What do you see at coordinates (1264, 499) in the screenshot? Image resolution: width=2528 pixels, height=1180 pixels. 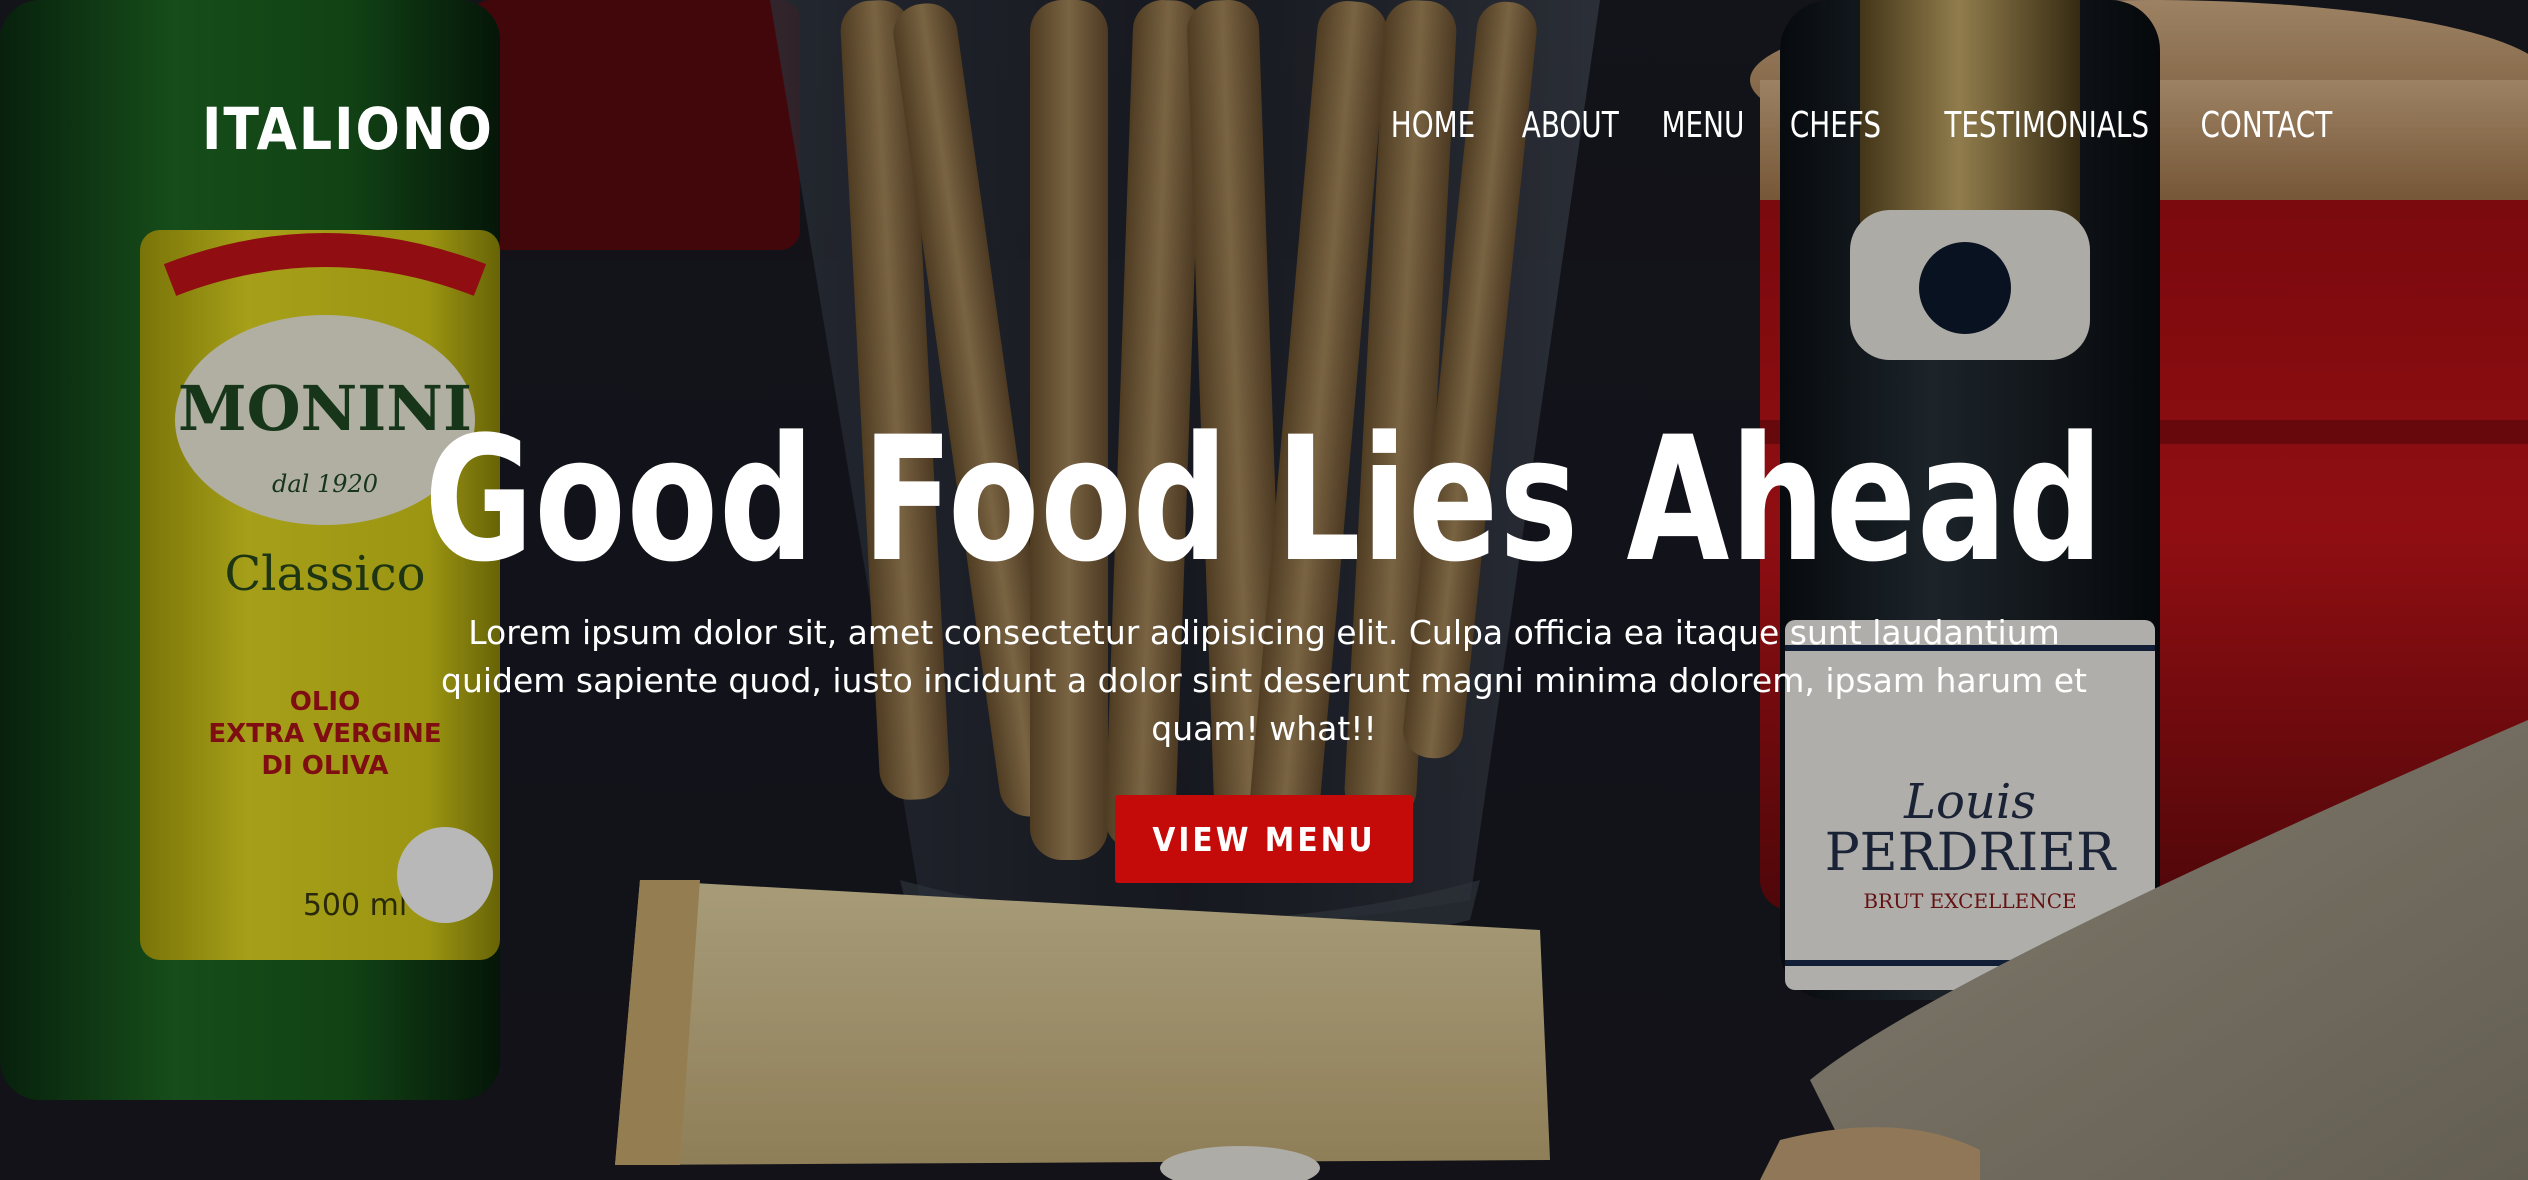 I see `hero-title: Good Food Lies Ahead` at bounding box center [1264, 499].